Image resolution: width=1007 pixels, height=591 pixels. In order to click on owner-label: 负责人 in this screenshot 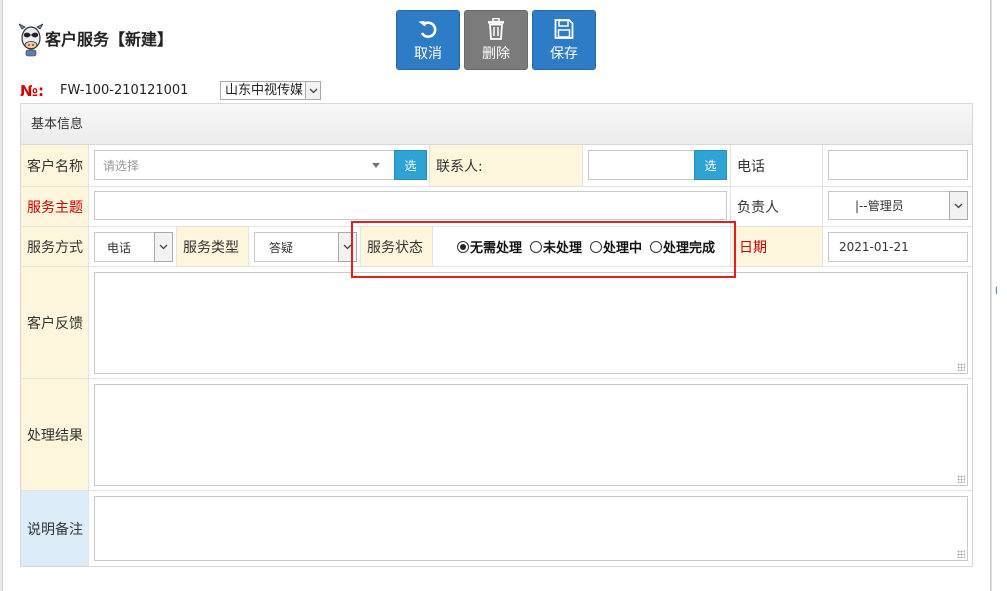, I will do `click(777, 206)`.